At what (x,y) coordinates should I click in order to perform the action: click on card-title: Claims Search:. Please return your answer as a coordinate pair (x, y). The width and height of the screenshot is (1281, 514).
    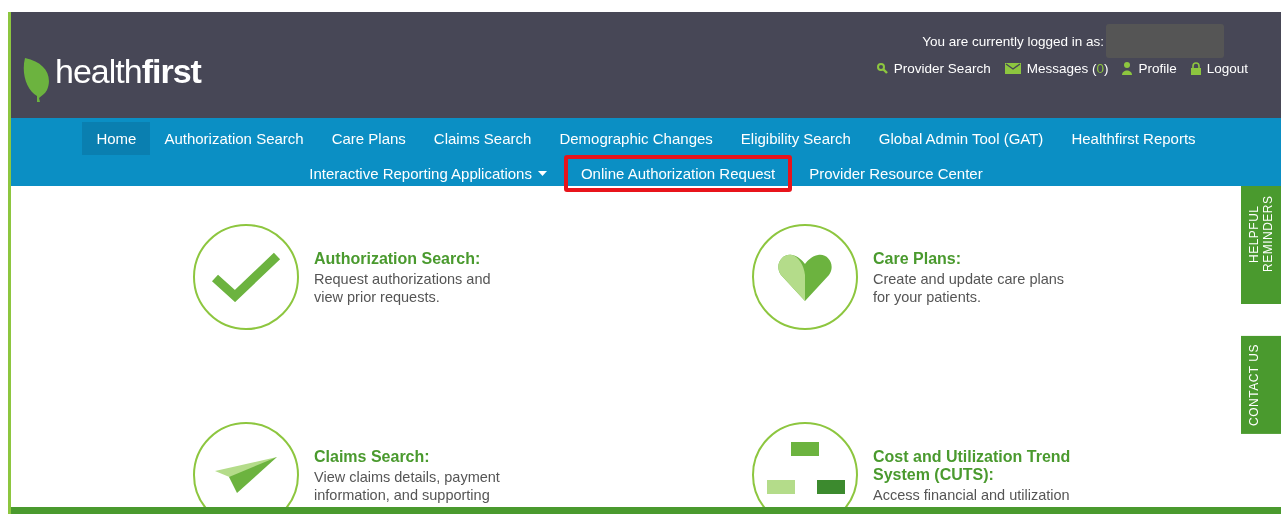
    Looking at the image, I should click on (429, 457).